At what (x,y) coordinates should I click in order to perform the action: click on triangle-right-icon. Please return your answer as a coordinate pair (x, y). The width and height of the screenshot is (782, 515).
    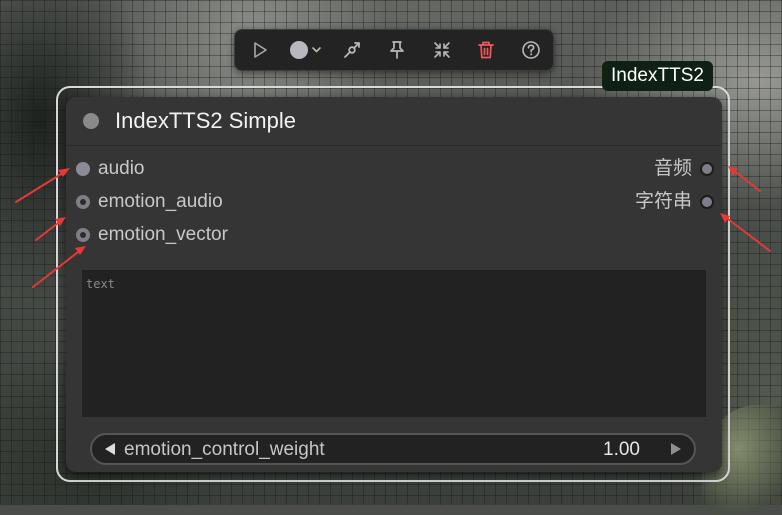
    Looking at the image, I should click on (676, 449).